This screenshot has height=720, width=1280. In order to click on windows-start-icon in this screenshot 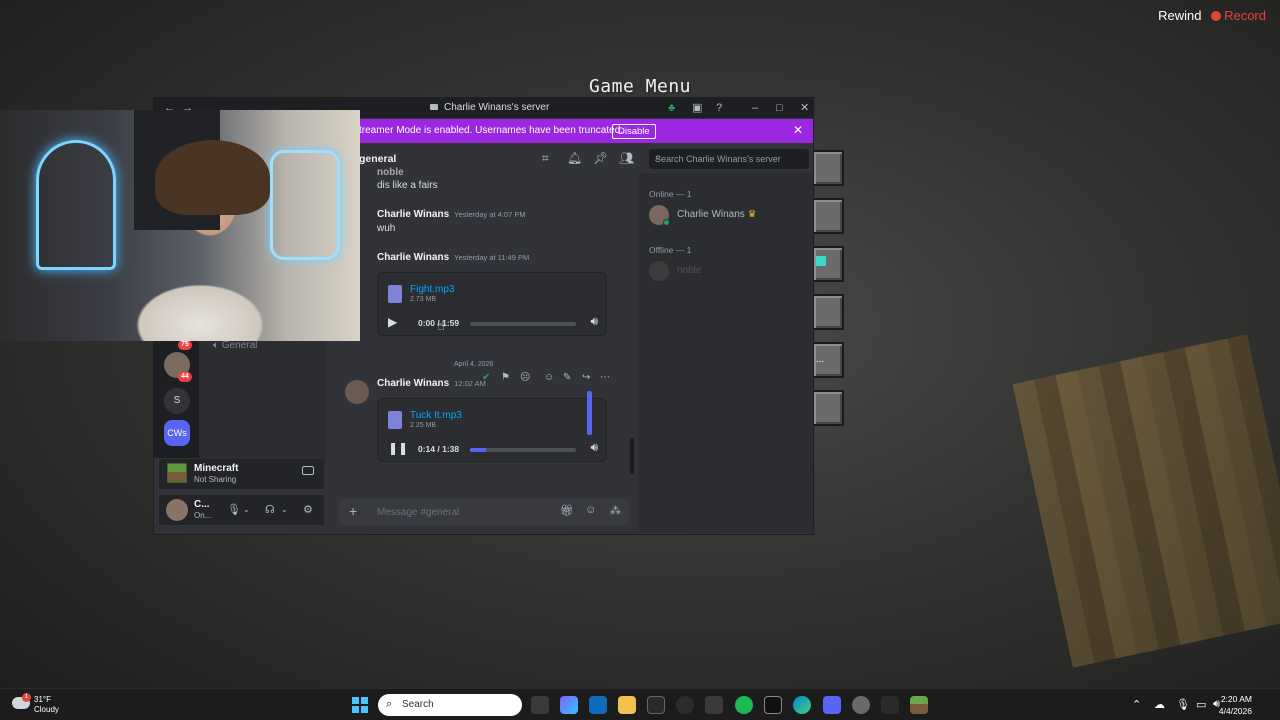, I will do `click(360, 705)`.